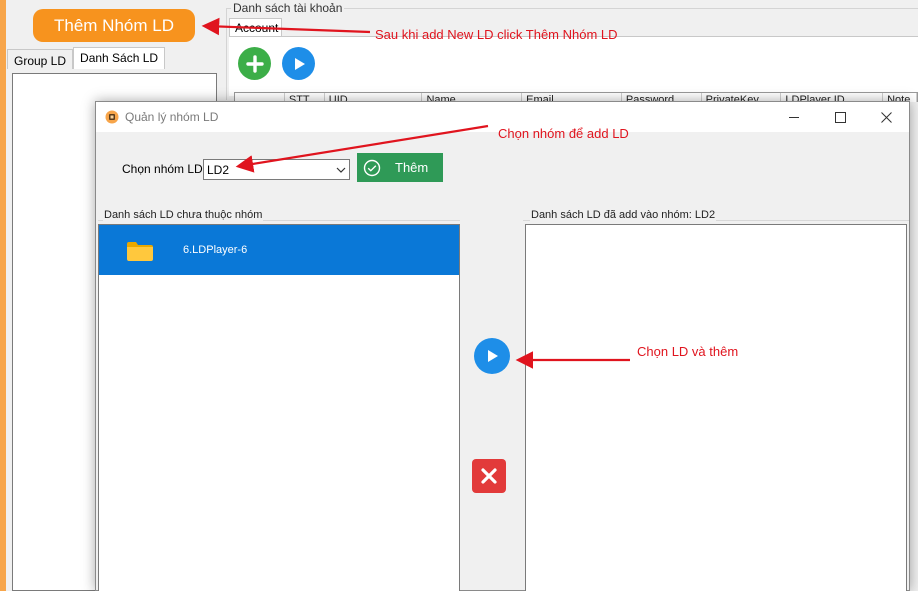 The height and width of the screenshot is (591, 918). Describe the element at coordinates (172, 117) in the screenshot. I see `dialog-title: Quản lý nhóm LD` at that location.